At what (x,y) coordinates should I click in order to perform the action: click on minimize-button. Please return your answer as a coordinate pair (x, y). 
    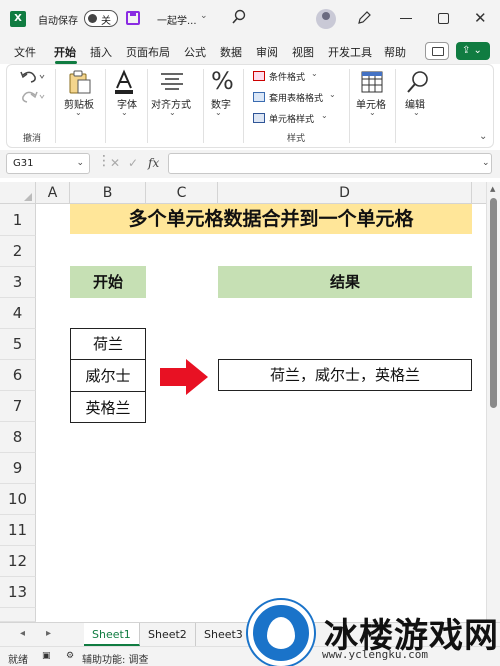
    Looking at the image, I should click on (406, 18).